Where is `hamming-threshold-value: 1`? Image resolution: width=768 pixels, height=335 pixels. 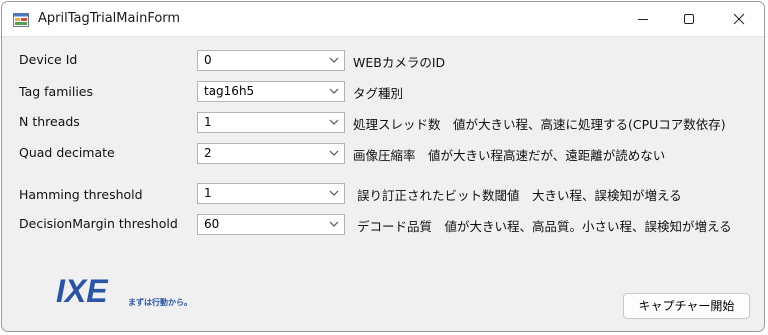
hamming-threshold-value: 1 is located at coordinates (208, 193).